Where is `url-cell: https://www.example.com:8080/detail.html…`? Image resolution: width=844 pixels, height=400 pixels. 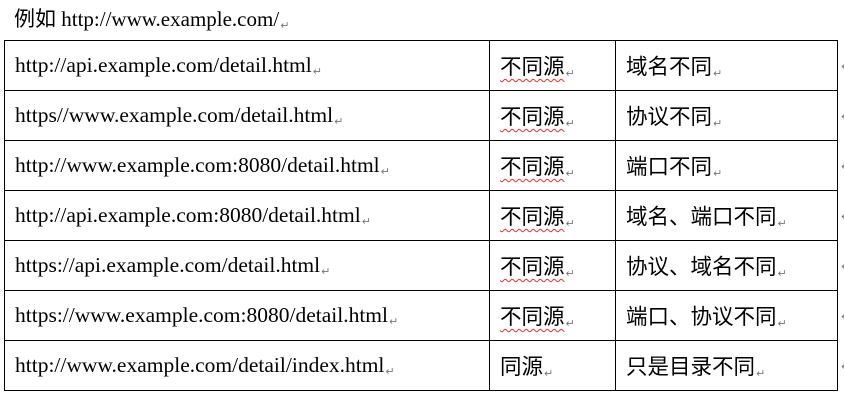 url-cell: https://www.example.com:8080/detail.html… is located at coordinates (247, 315).